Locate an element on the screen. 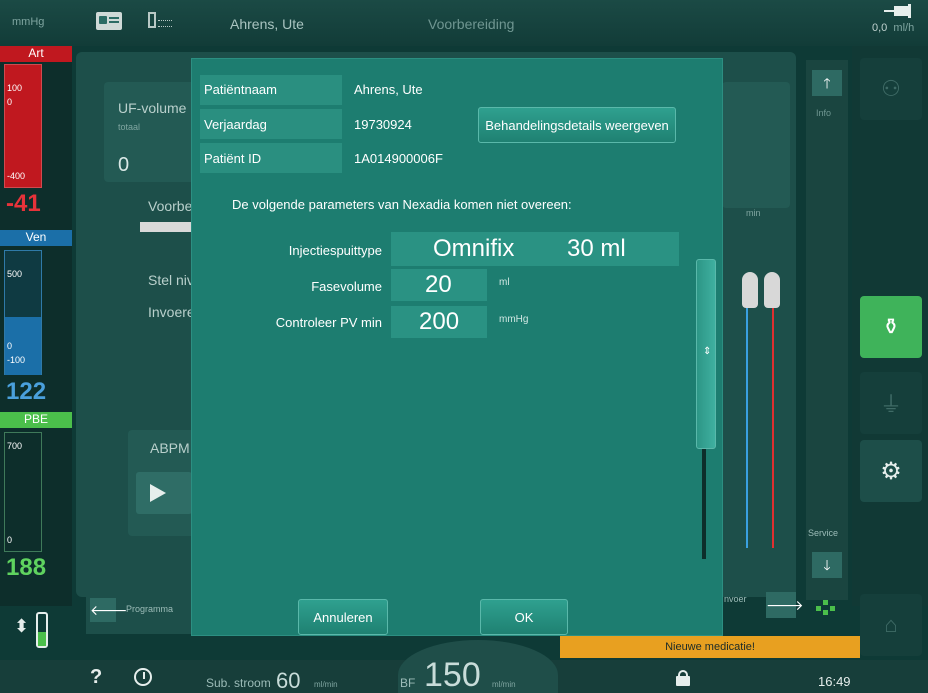 This screenshot has height=693, width=928. blood-circuit-diagram is located at coordinates (759, 410).